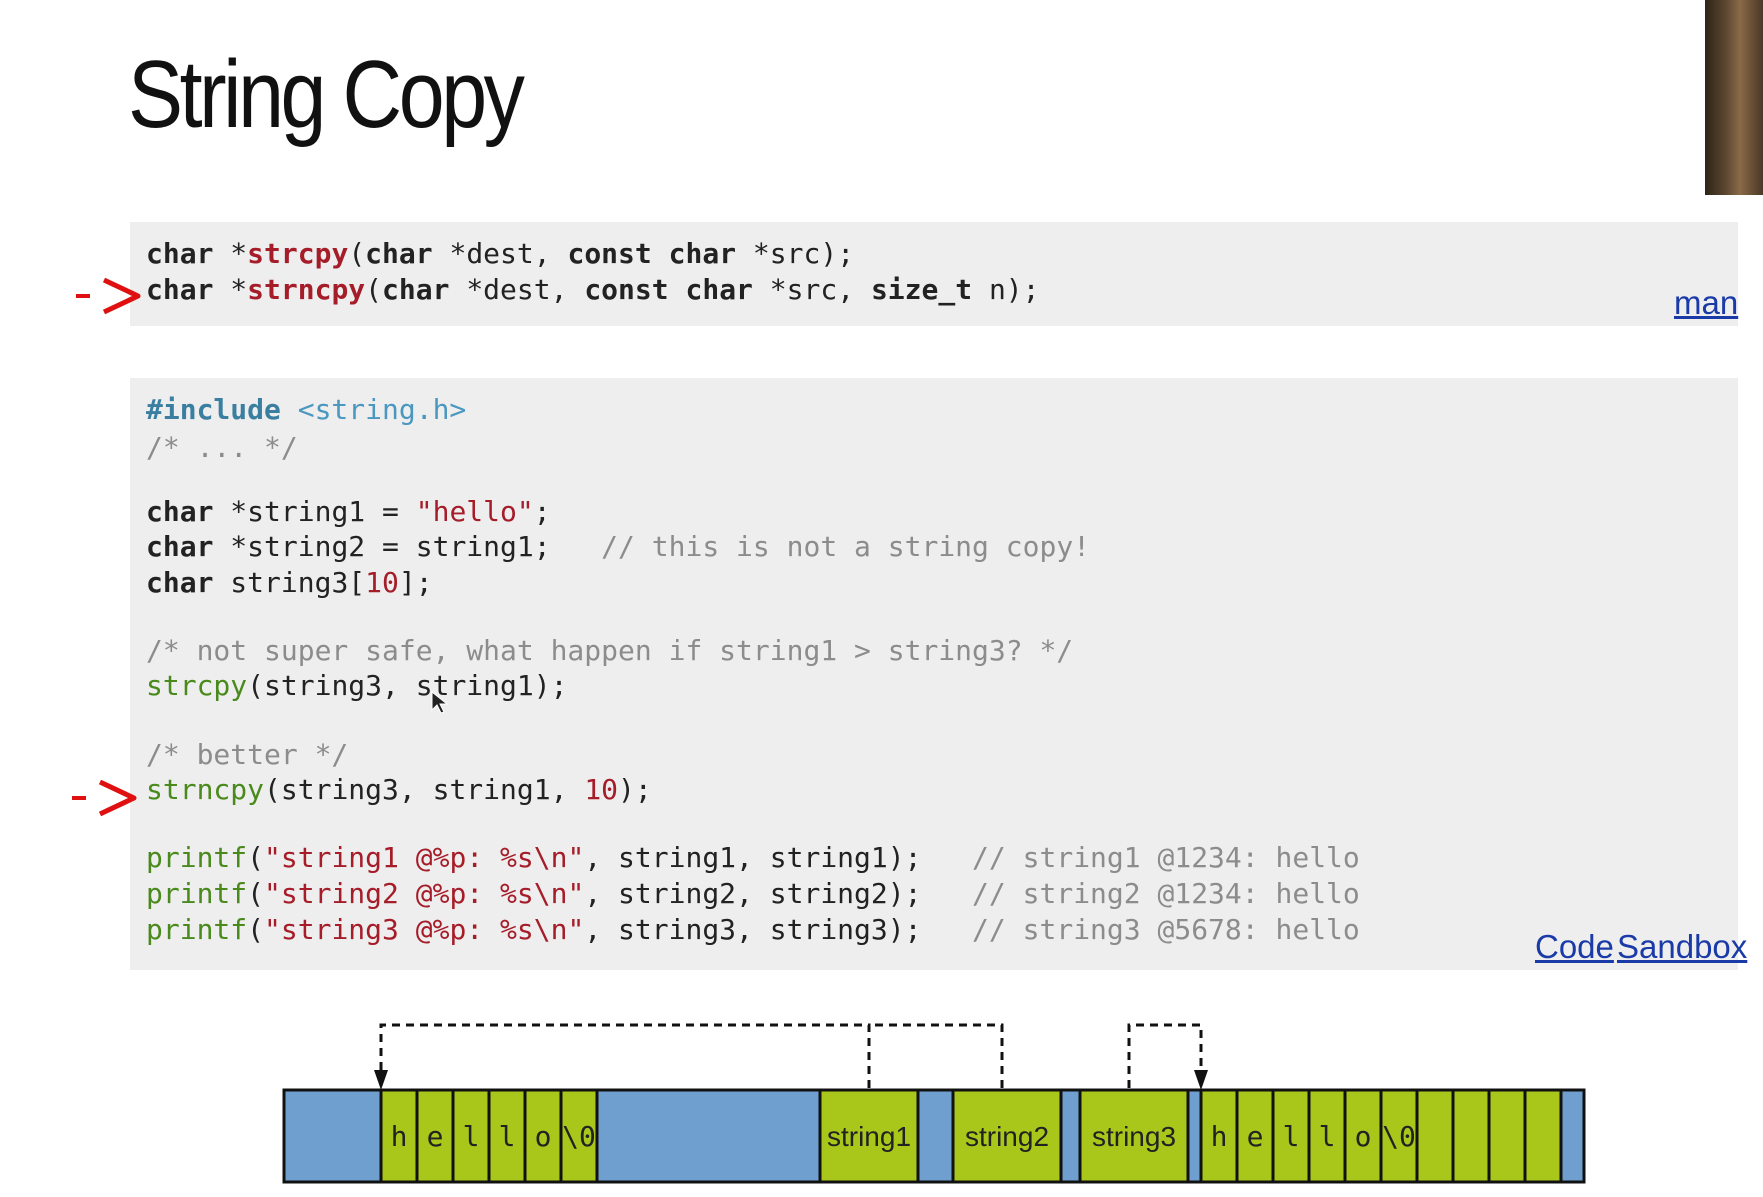 This screenshot has height=1197, width=1763. I want to click on pointer-cell-string2-label: string2, so click(1007, 1136).